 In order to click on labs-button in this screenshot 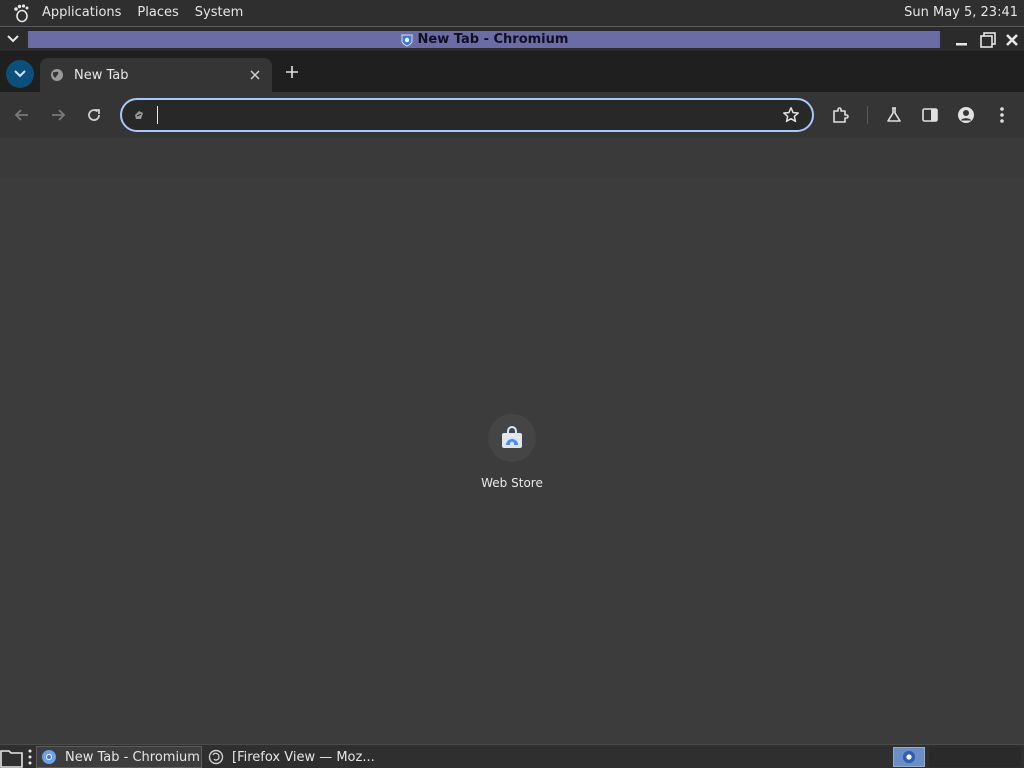, I will do `click(894, 115)`.